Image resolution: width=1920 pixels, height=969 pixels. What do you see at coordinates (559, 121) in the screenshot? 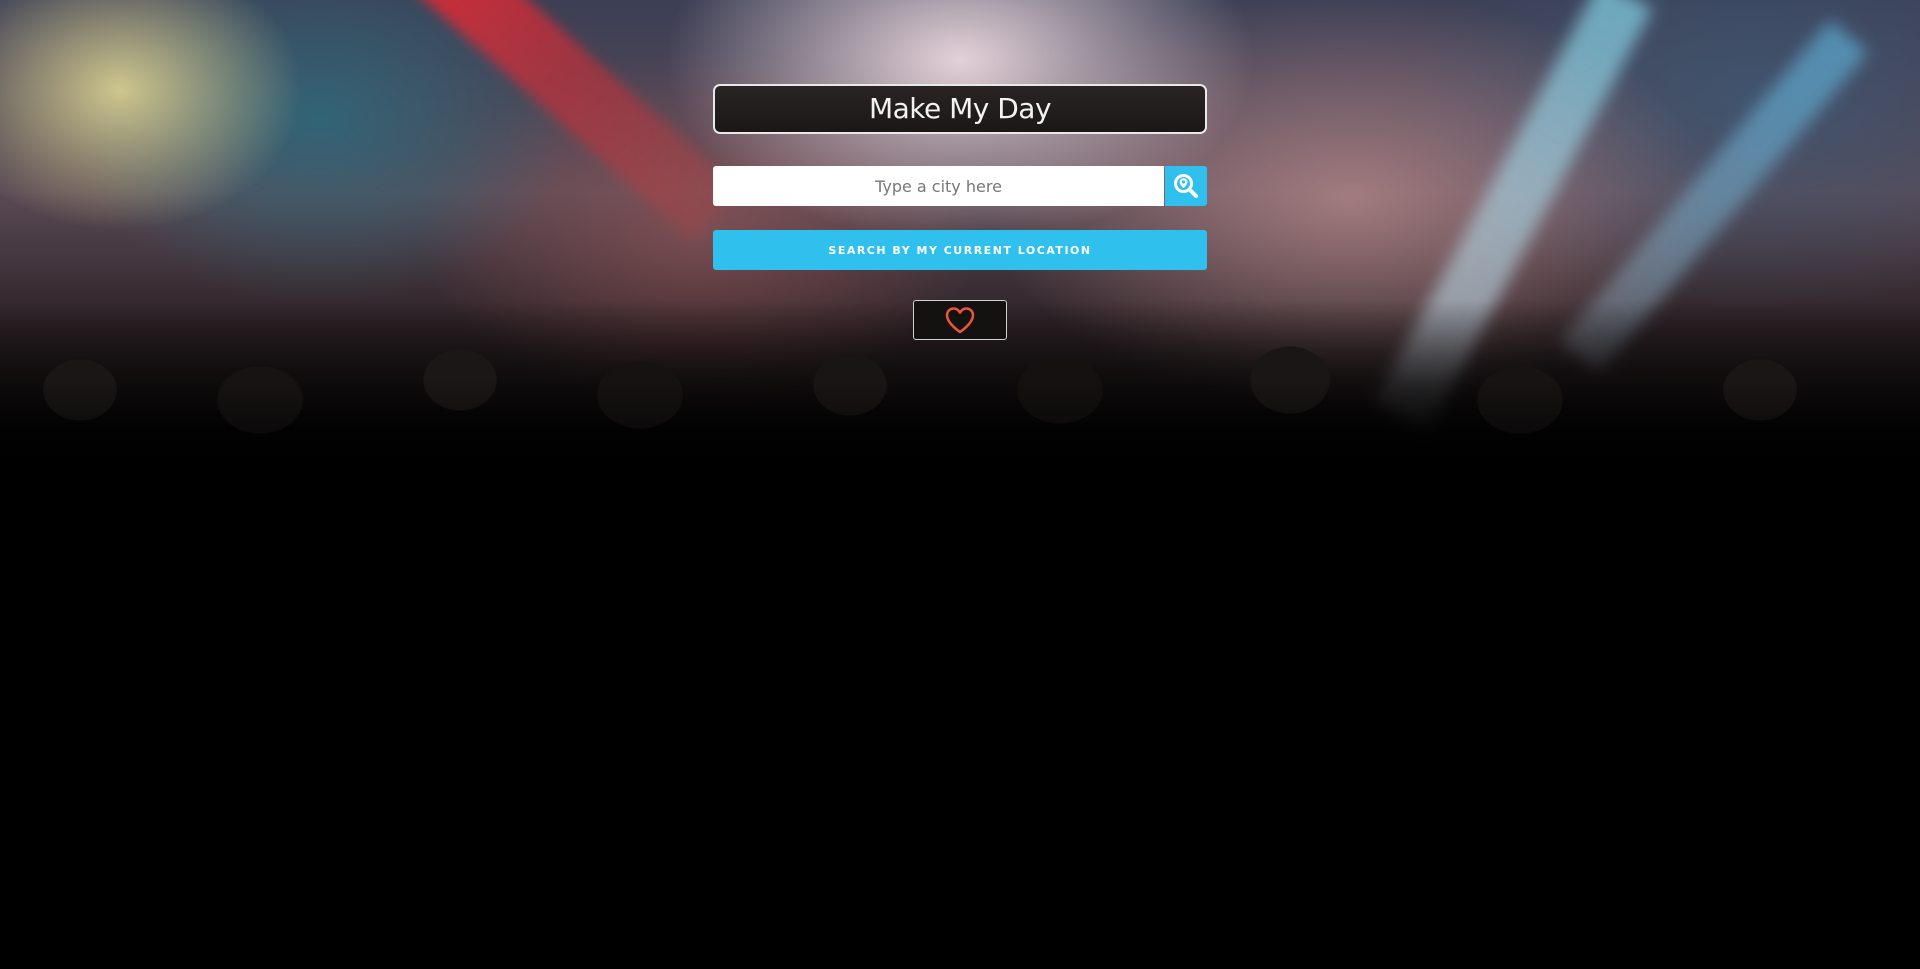
I see `stage-light-beam` at bounding box center [559, 121].